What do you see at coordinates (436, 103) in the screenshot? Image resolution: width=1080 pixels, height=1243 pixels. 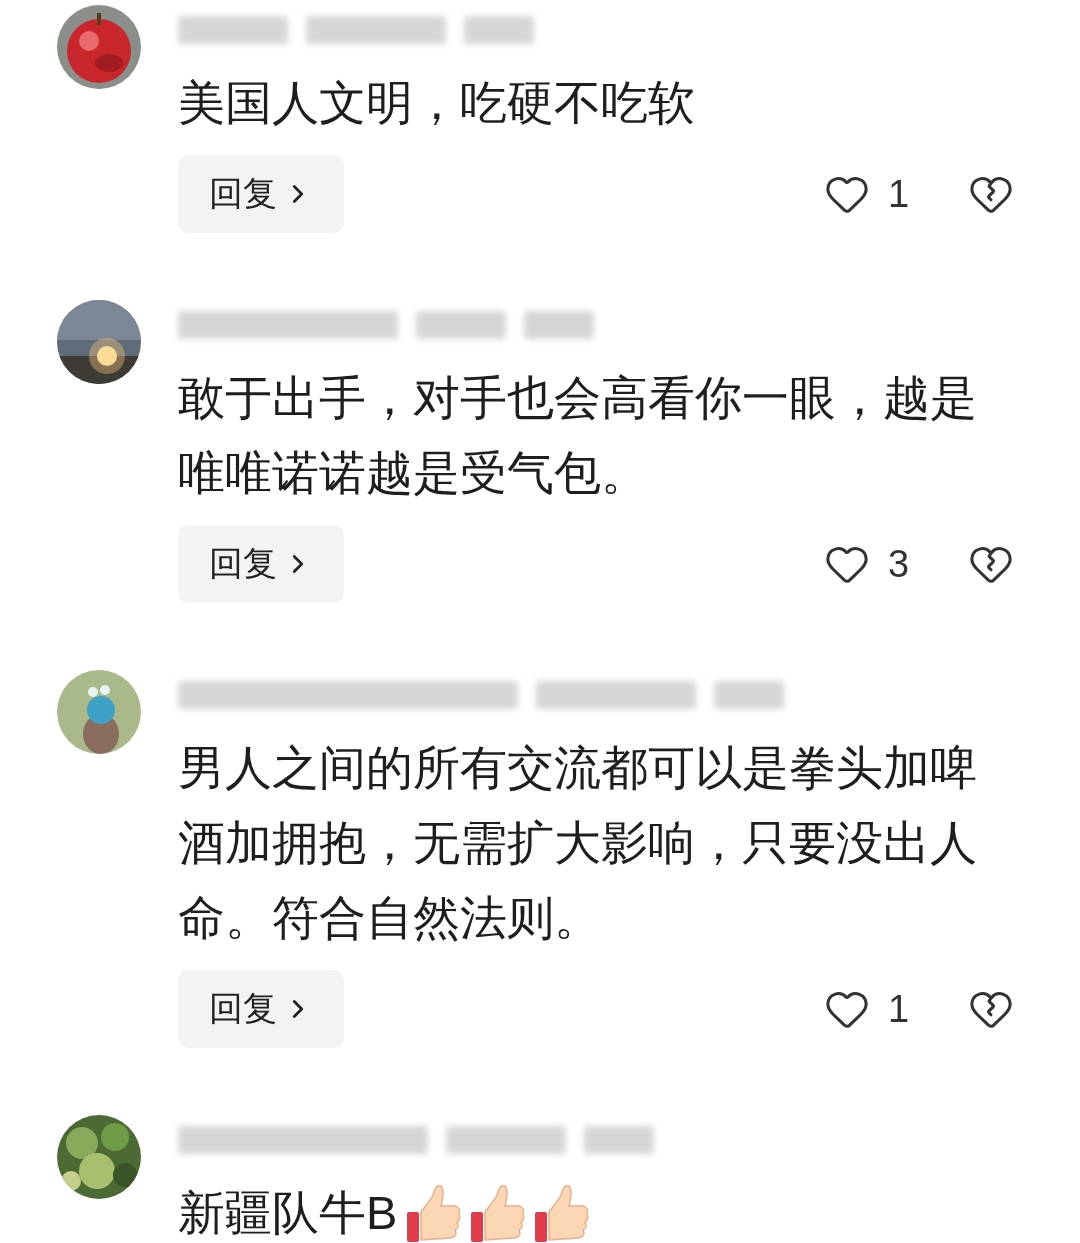 I see `comment-text: 美国人文明，吃硬不吃软` at bounding box center [436, 103].